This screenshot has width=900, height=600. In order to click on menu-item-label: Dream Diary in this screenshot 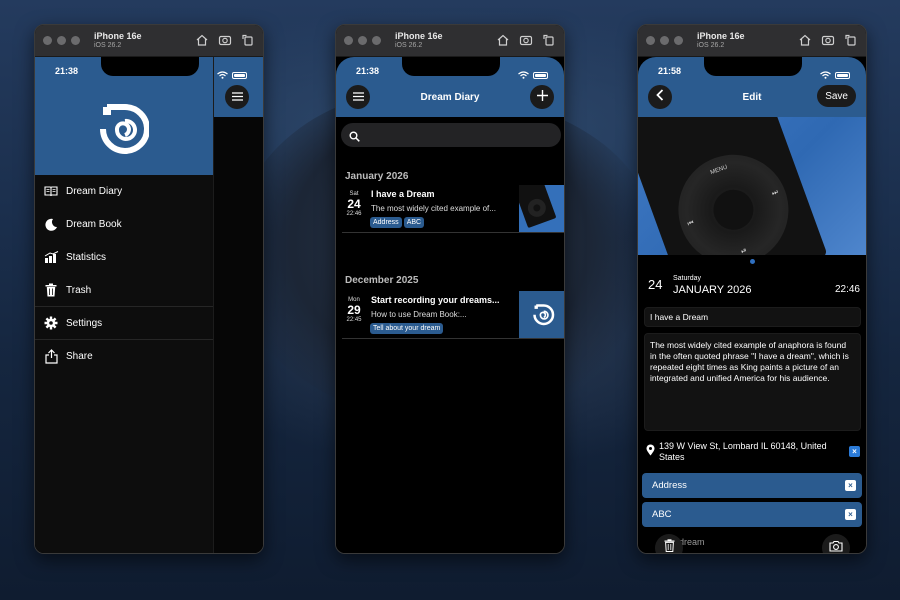, I will do `click(94, 191)`.